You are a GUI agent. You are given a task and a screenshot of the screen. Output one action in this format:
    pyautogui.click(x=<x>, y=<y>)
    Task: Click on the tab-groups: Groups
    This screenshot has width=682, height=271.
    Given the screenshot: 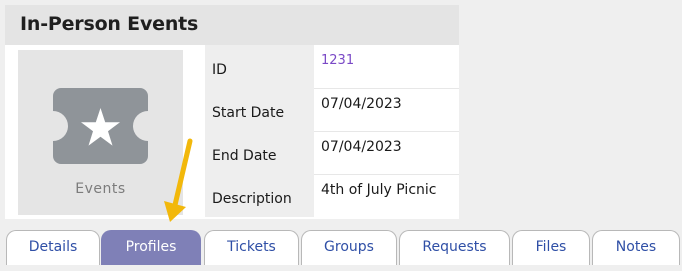 What is the action you would take?
    pyautogui.click(x=349, y=247)
    